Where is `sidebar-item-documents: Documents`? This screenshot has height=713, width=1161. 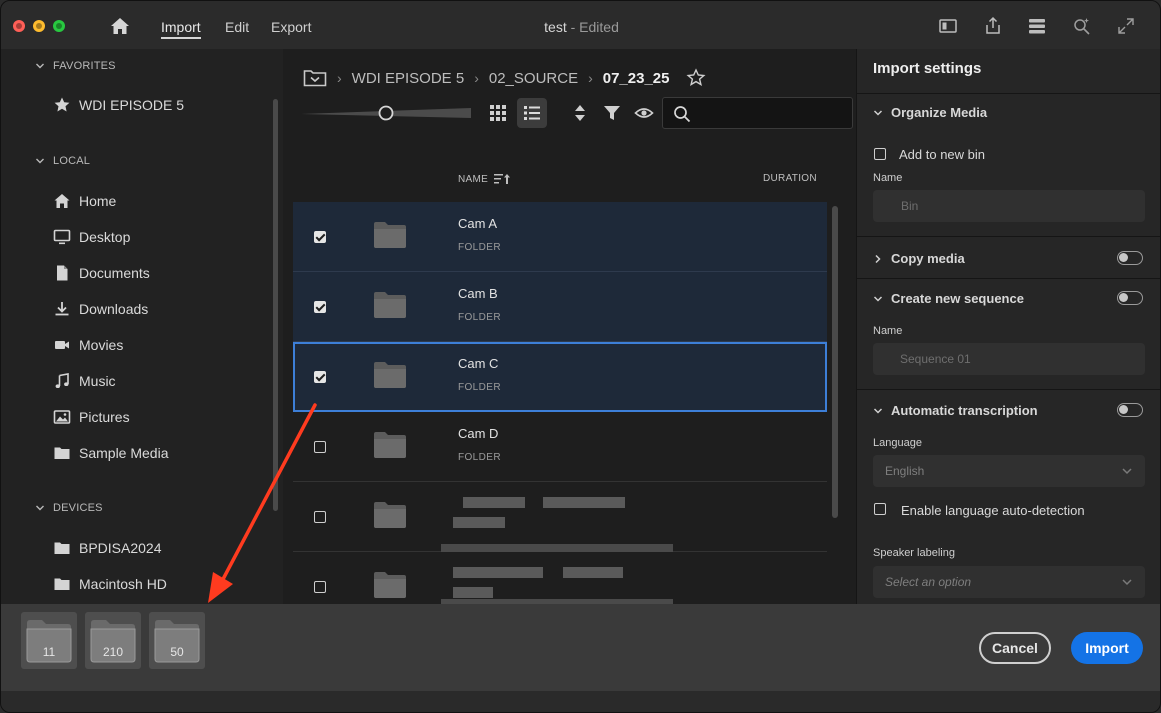 sidebar-item-documents: Documents is located at coordinates (101, 273).